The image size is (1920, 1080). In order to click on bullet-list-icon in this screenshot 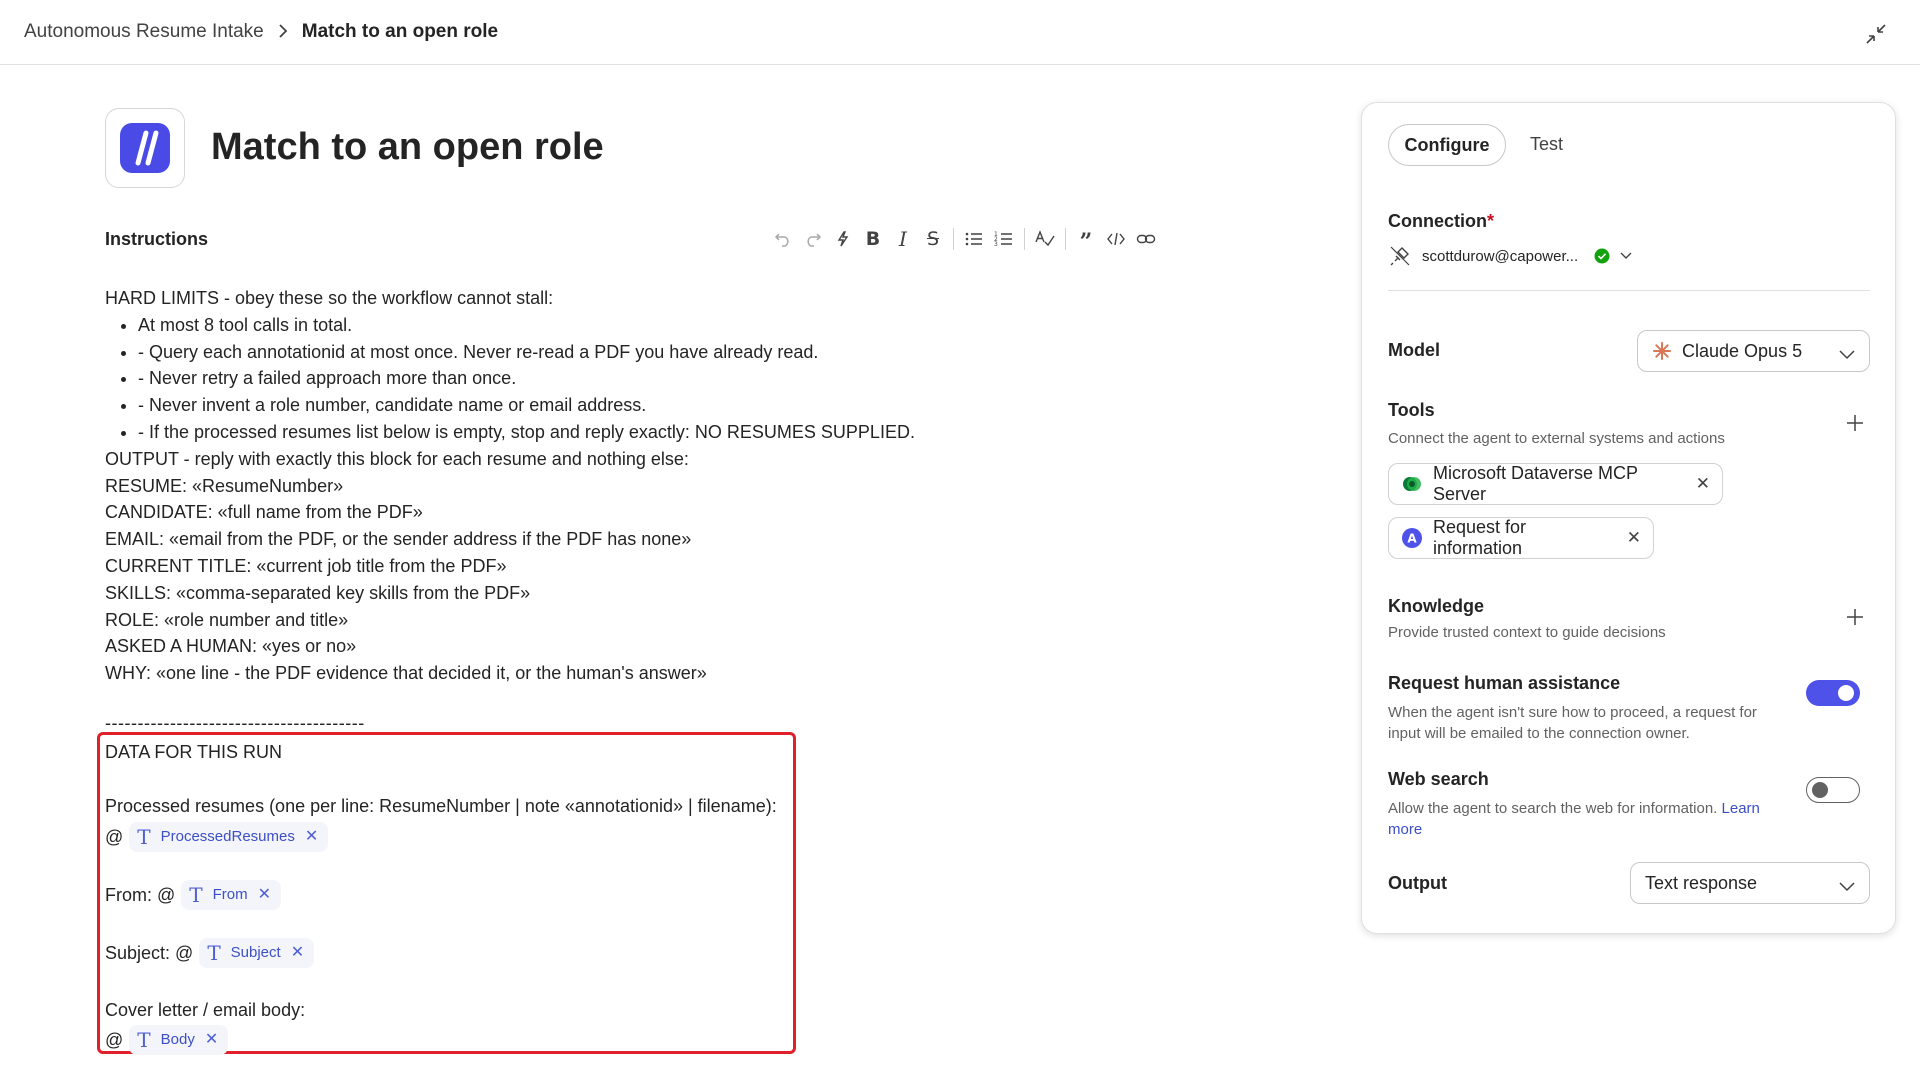, I will do `click(974, 239)`.